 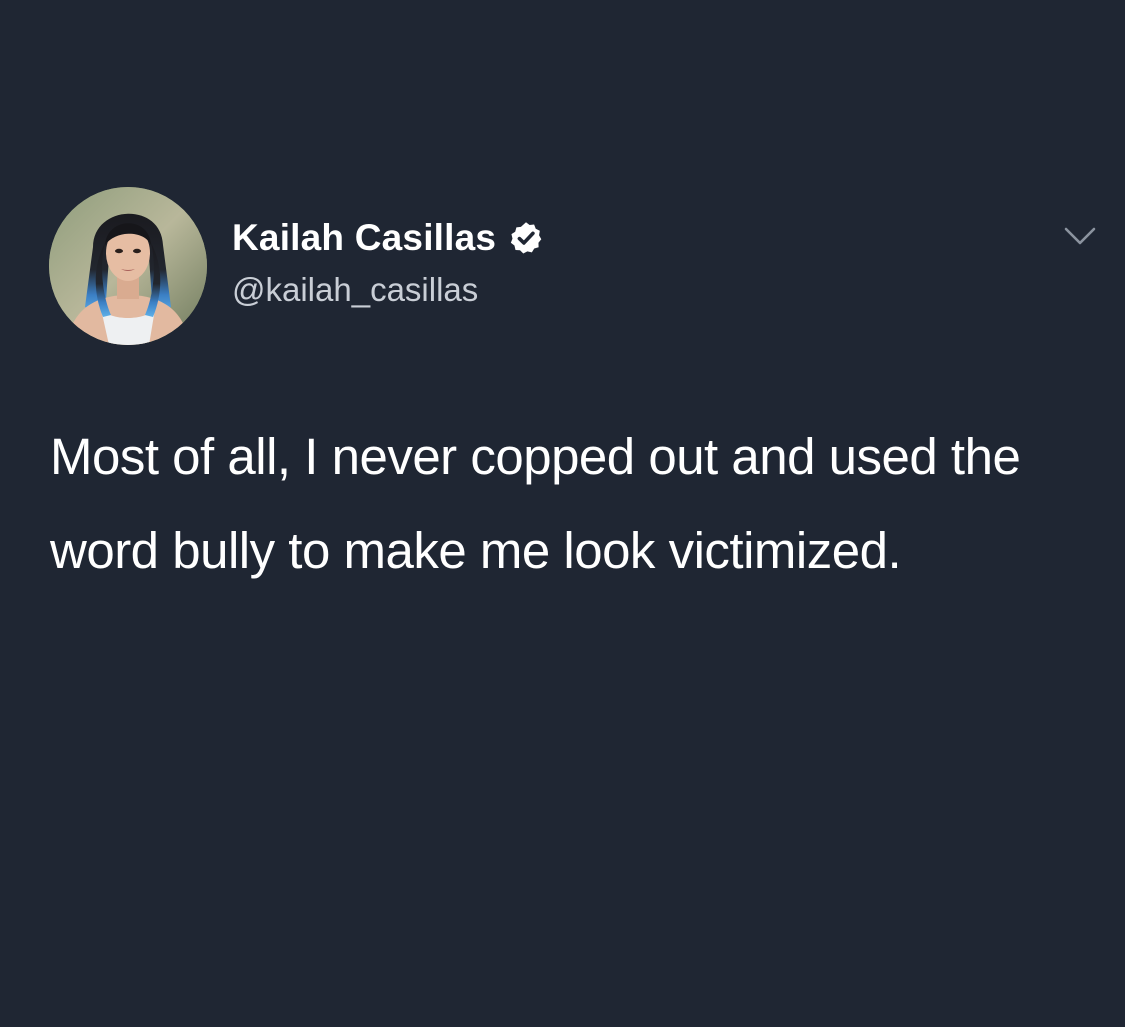 I want to click on avatar, so click(x=128, y=266).